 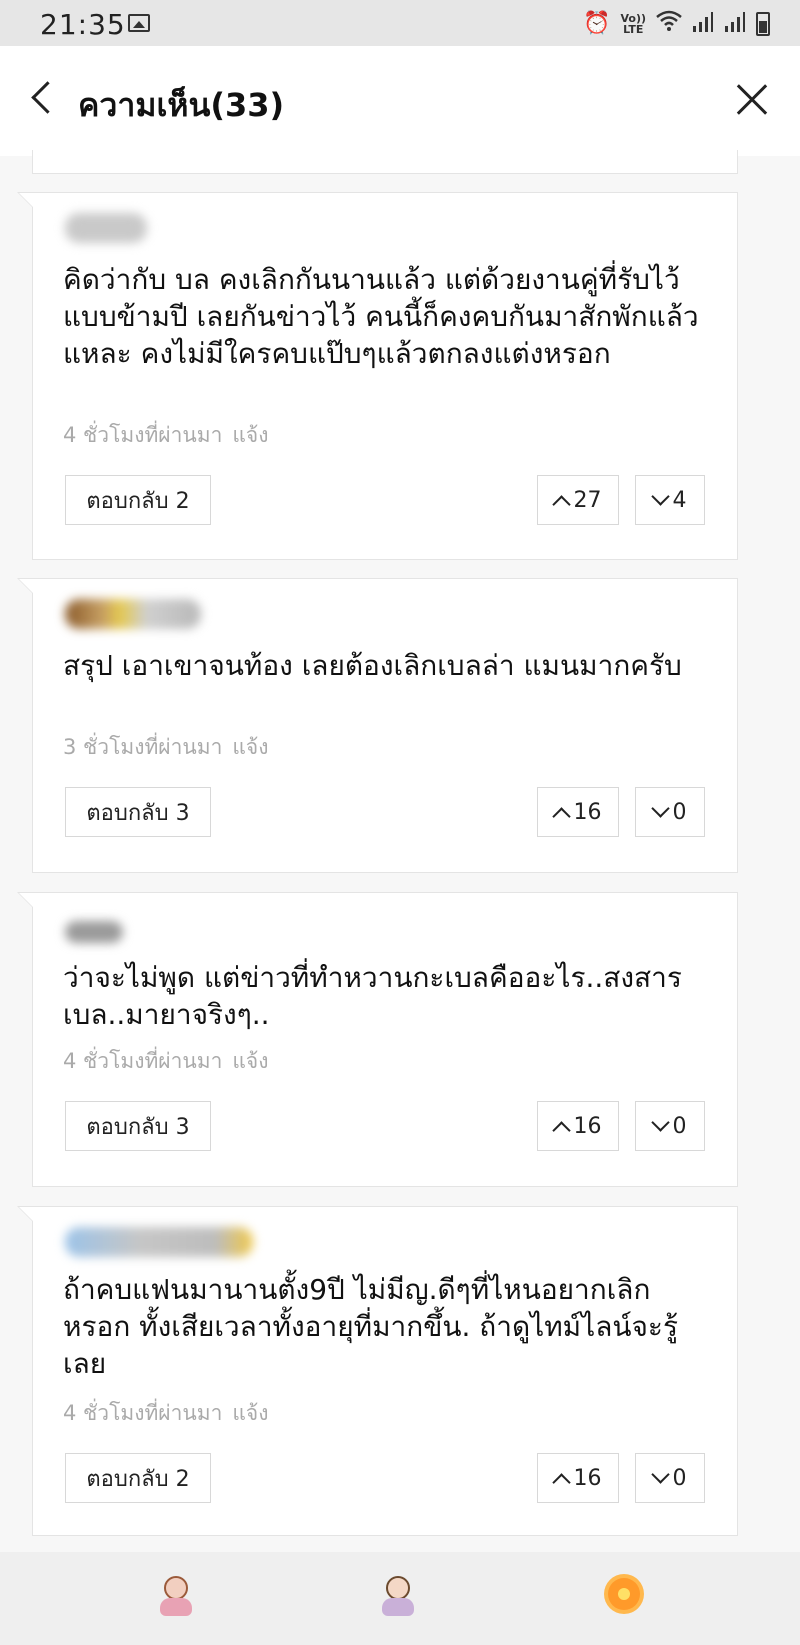 What do you see at coordinates (763, 24) in the screenshot?
I see `battery-icon` at bounding box center [763, 24].